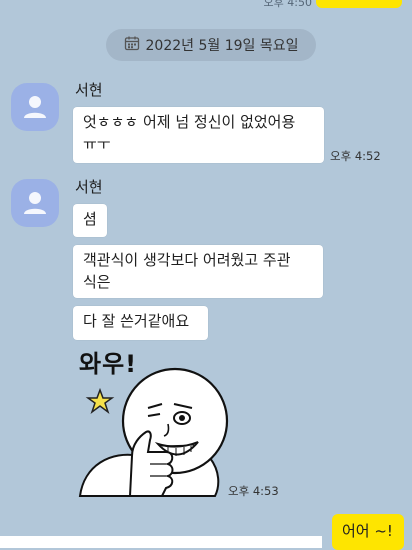 This screenshot has width=412, height=550. What do you see at coordinates (132, 45) in the screenshot?
I see `calendar-icon` at bounding box center [132, 45].